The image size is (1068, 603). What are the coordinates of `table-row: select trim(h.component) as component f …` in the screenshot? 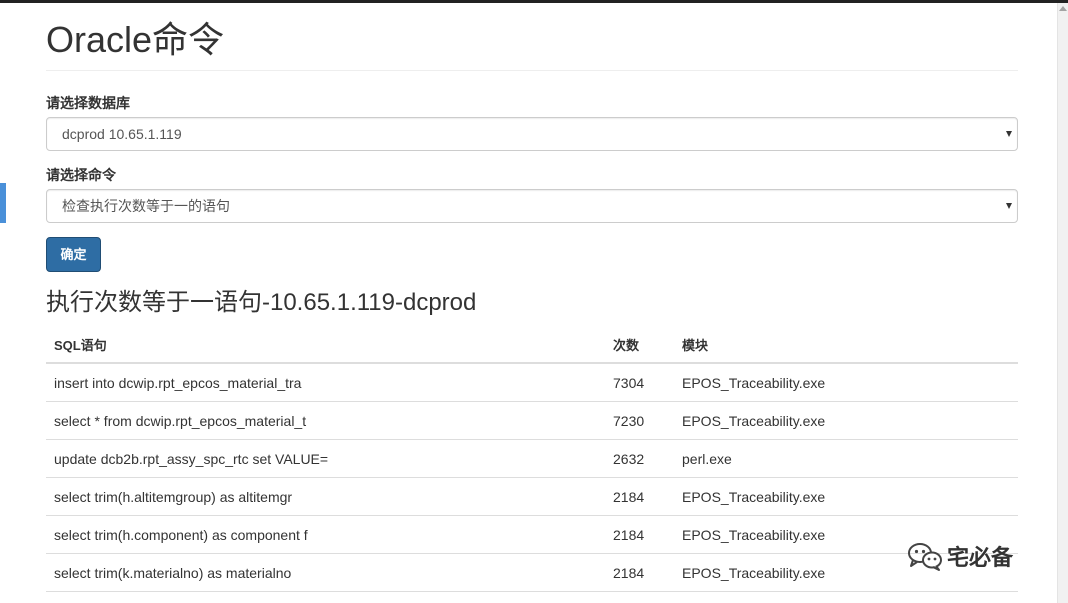 It's located at (532, 534).